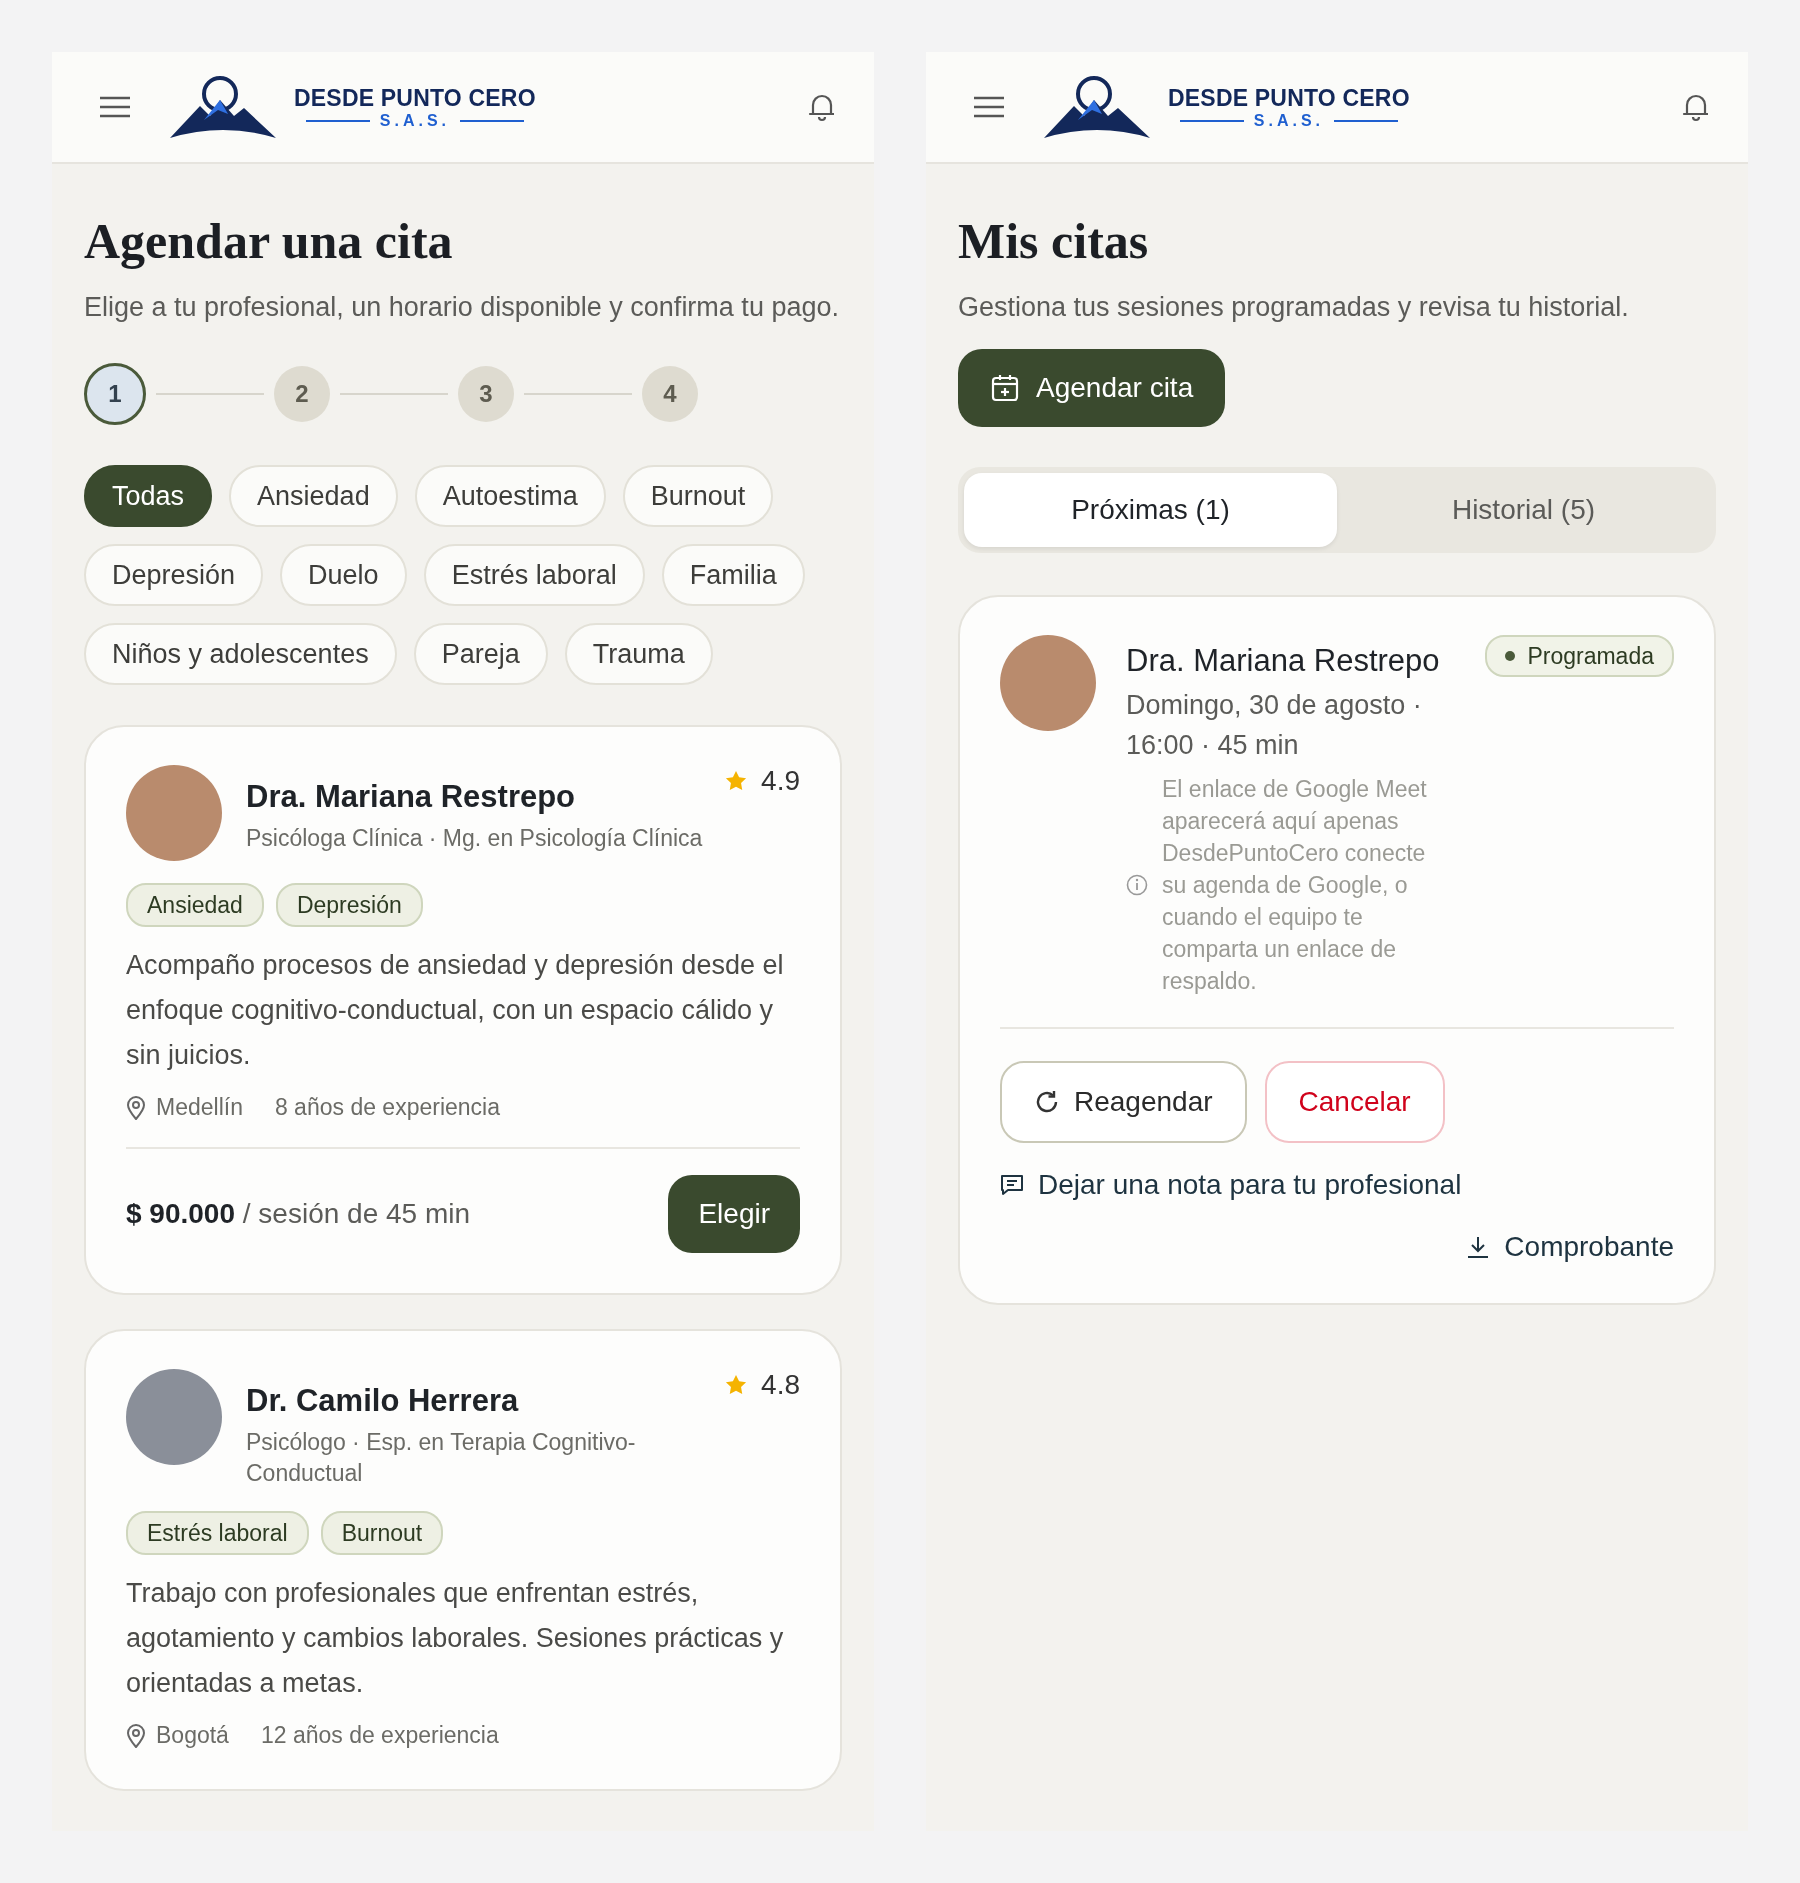 This screenshot has height=1883, width=1800. I want to click on page-subtitle: Elige a tu profesional, un horario disponible y confirma tu pago., so click(462, 307).